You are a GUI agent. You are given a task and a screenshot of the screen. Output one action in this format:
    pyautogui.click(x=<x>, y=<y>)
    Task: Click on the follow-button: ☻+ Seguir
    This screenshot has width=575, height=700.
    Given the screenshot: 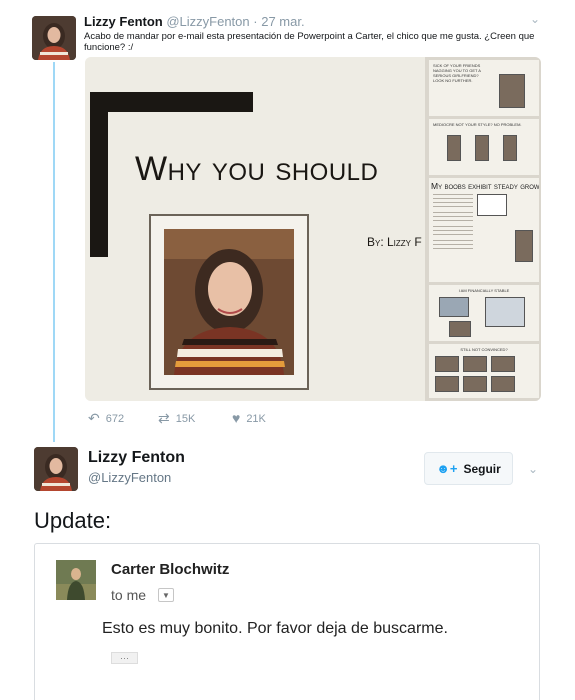 What is the action you would take?
    pyautogui.click(x=468, y=468)
    